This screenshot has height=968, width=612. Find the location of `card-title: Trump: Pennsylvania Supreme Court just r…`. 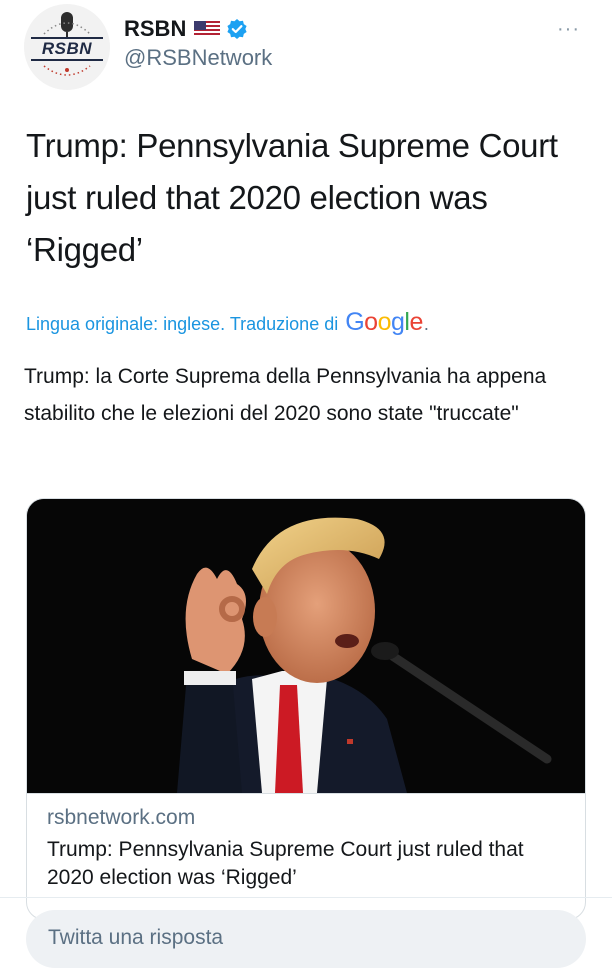

card-title: Trump: Pennsylvania Supreme Court just r… is located at coordinates (285, 863).